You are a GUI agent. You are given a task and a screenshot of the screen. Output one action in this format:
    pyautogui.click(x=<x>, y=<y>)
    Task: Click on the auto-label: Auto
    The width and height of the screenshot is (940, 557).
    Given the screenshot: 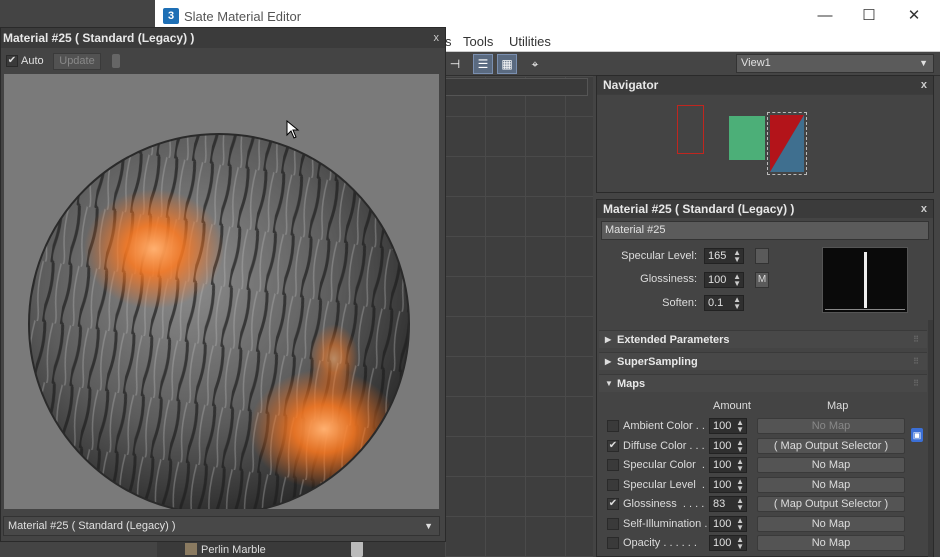 What is the action you would take?
    pyautogui.click(x=32, y=61)
    